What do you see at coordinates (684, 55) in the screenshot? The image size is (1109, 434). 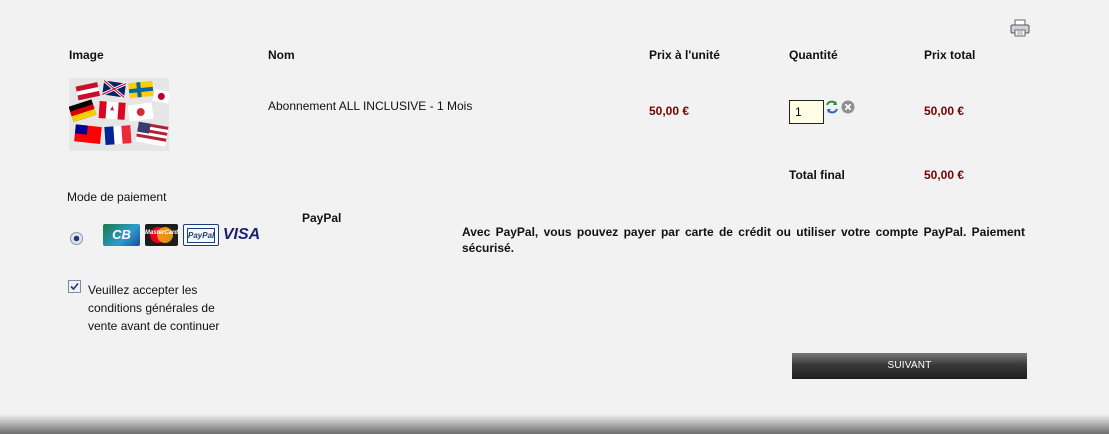 I see `header-unit-price: Prix à l'unité` at bounding box center [684, 55].